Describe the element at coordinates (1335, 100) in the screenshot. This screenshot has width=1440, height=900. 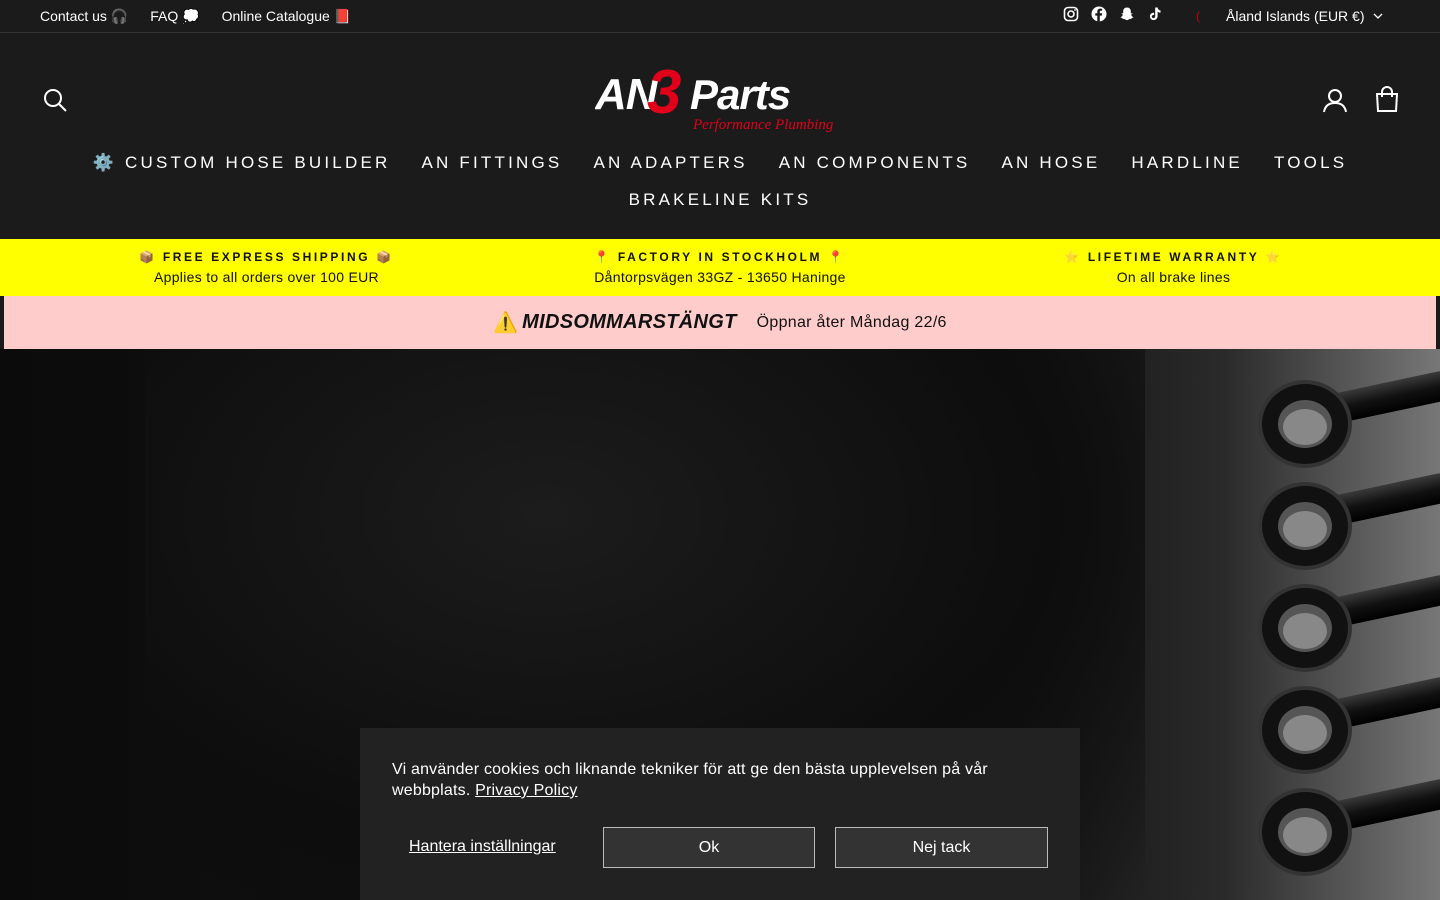
I see `account-icon` at that location.